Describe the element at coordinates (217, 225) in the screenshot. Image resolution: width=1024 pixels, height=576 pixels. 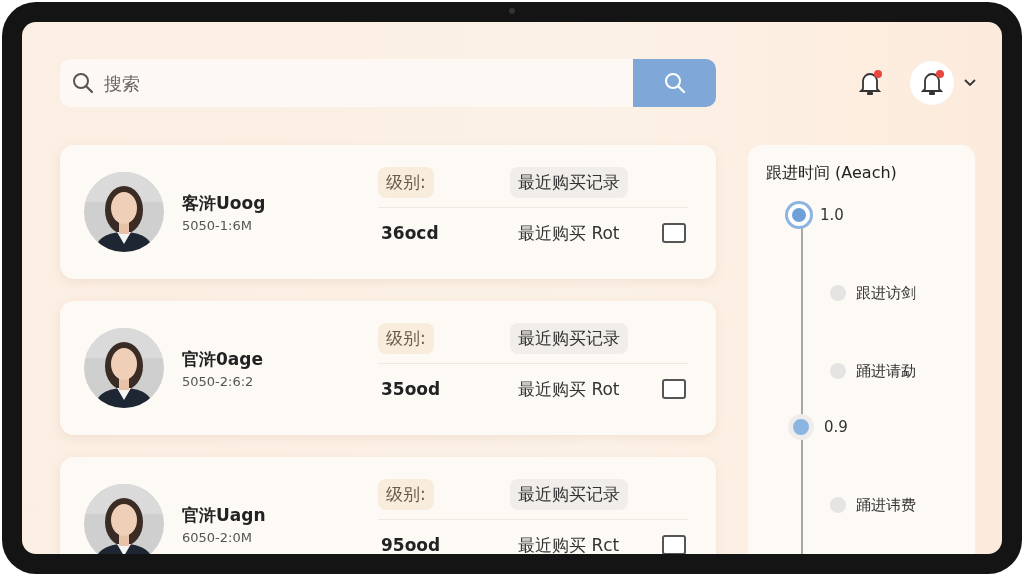
I see `customer-date: 5050-1:6M` at that location.